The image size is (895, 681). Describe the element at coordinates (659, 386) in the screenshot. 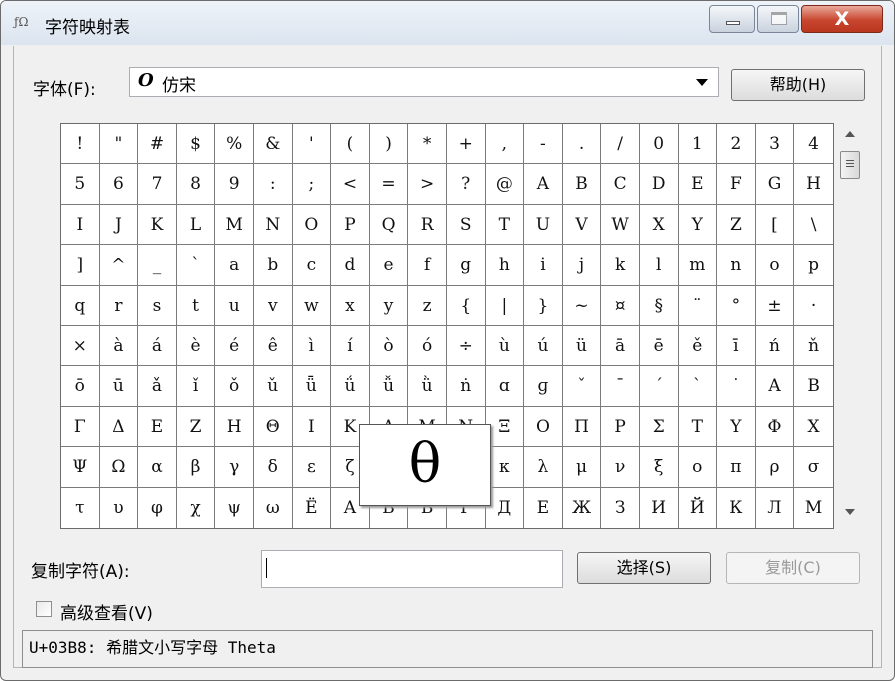

I see `char-cell: ˊ` at that location.